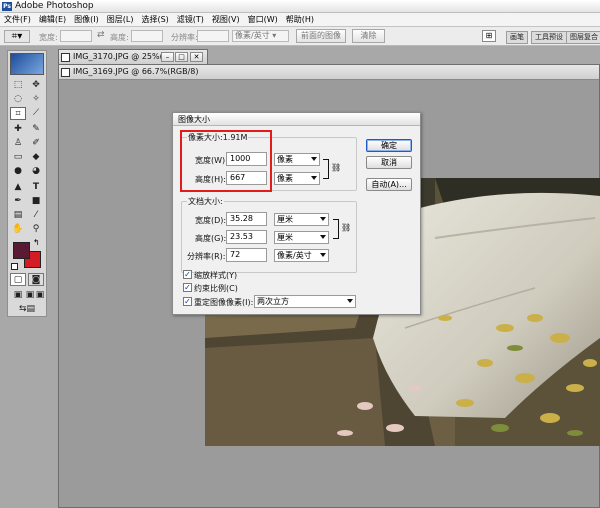 The width and height of the screenshot is (600, 508). Describe the element at coordinates (18, 229) in the screenshot. I see `hand-icon: ✋` at that location.